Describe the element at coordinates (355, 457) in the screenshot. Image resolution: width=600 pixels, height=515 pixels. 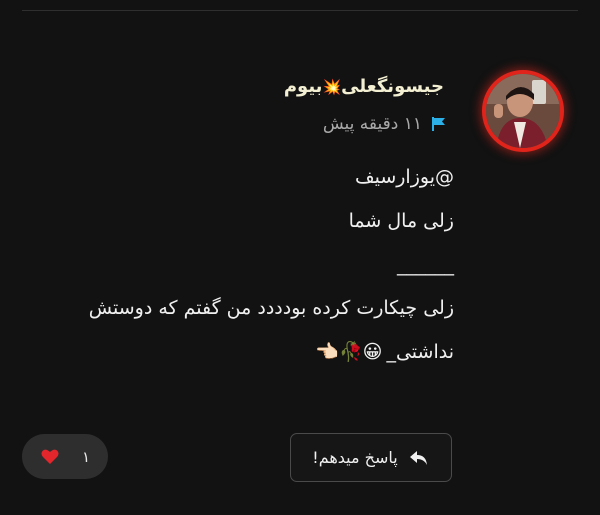
I see `reply-label: پاسخ میدهم!` at that location.